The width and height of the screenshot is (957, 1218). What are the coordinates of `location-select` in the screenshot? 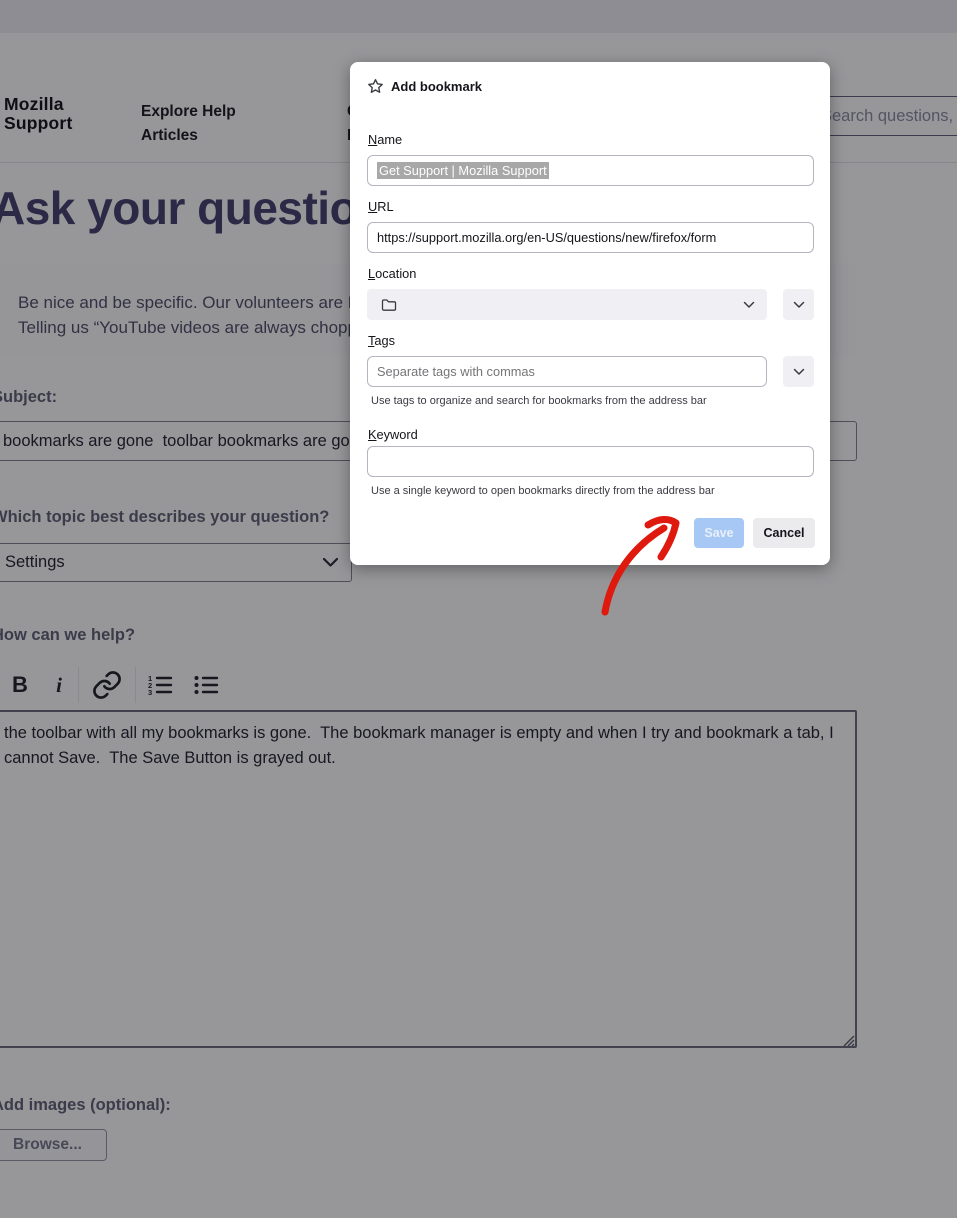 It's located at (567, 304).